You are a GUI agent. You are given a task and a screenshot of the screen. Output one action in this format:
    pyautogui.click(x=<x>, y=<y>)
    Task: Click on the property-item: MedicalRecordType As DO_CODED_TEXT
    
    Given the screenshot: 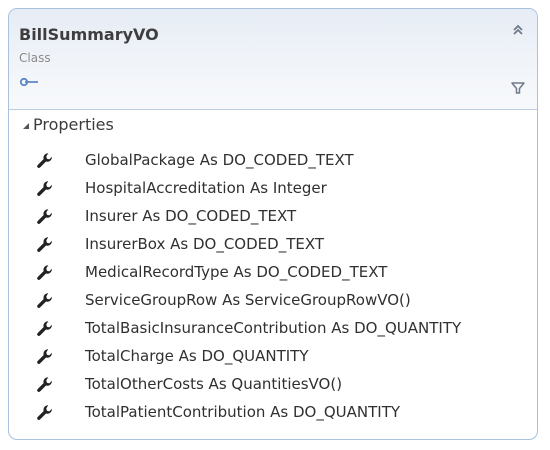 What is the action you would take?
    pyautogui.click(x=273, y=272)
    